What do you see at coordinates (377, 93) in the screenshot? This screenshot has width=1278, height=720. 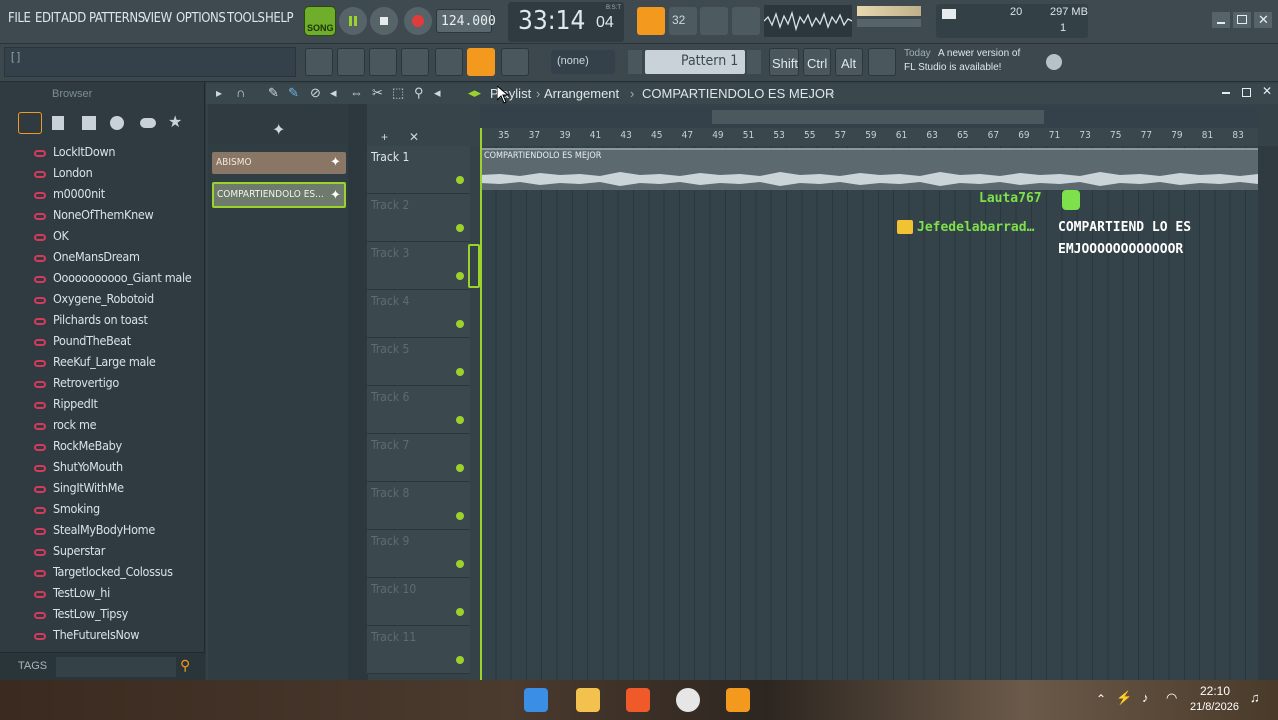 I see `slice-tool-icon: ✂` at bounding box center [377, 93].